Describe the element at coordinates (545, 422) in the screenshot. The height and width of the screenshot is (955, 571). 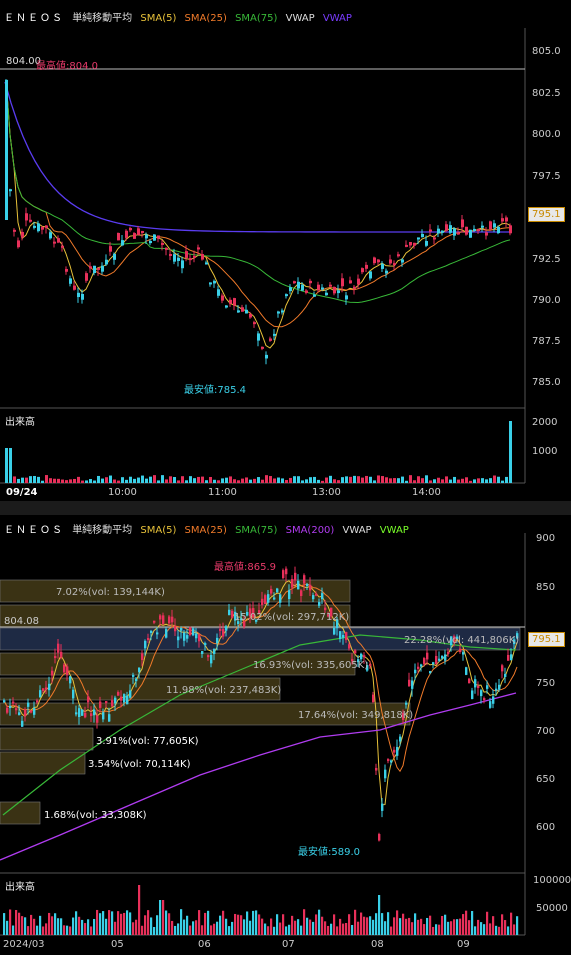
I see `vol-tick: 2000` at that location.